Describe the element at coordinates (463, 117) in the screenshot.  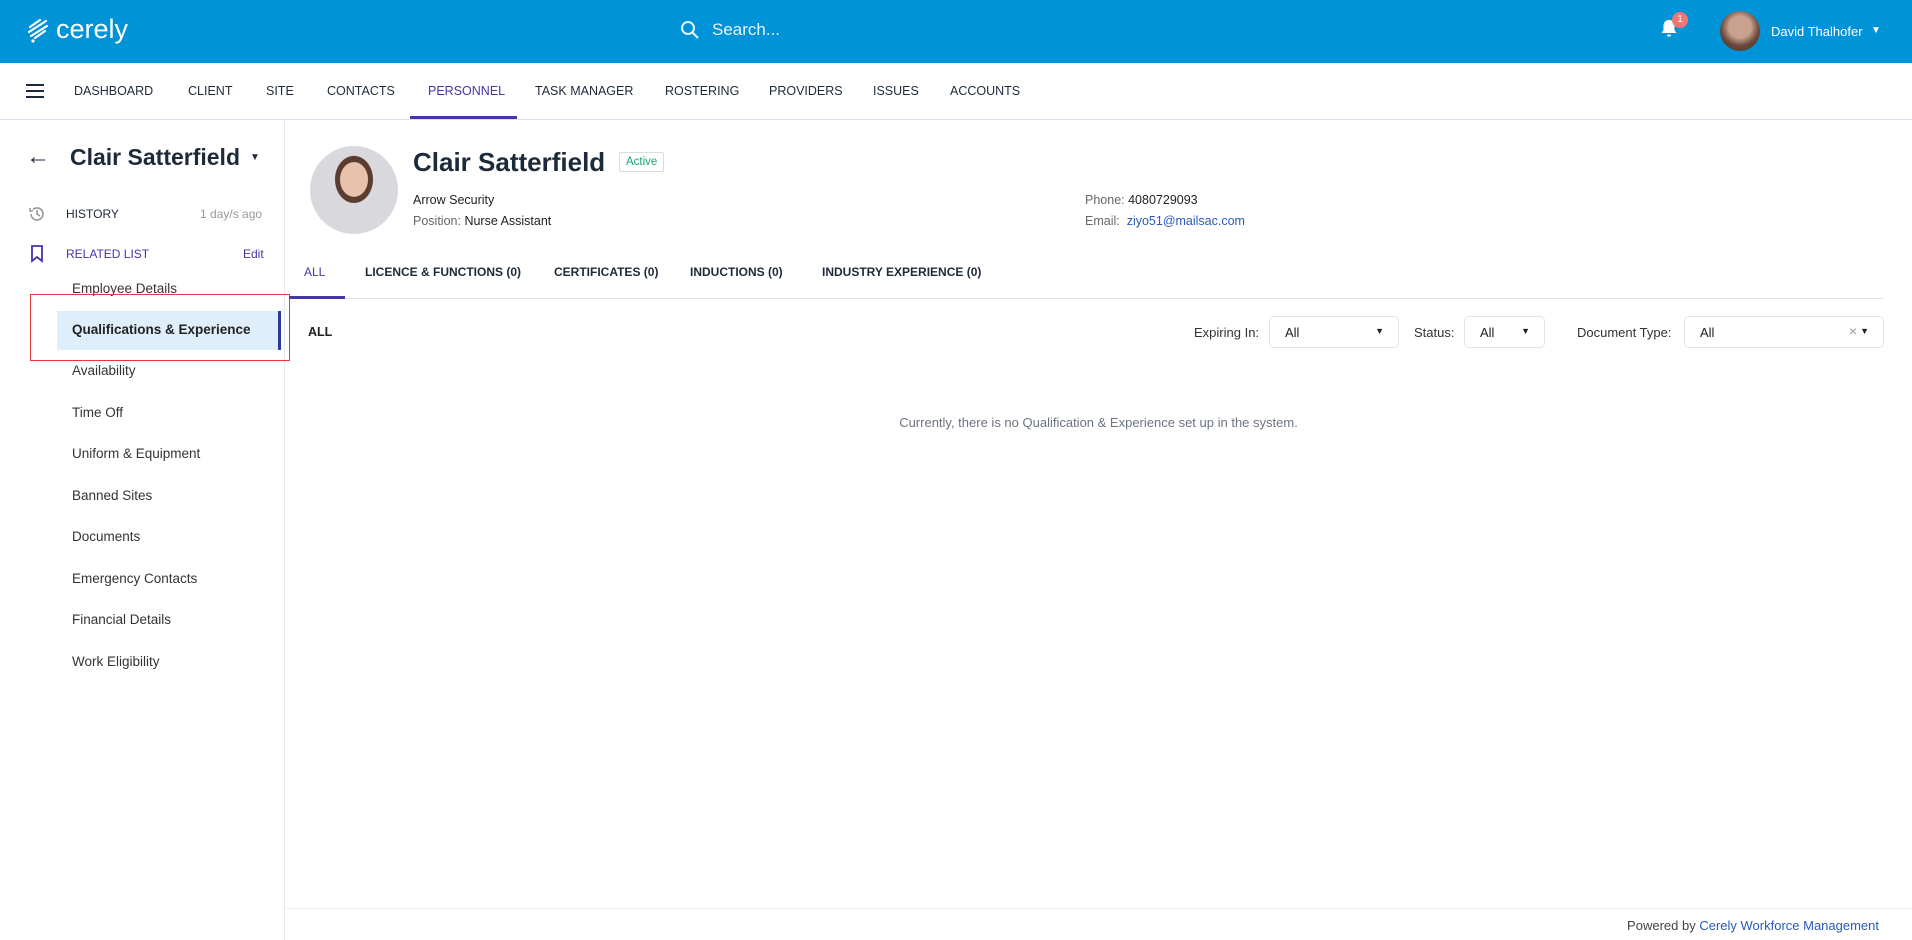
I see `nav-active-indicator` at that location.